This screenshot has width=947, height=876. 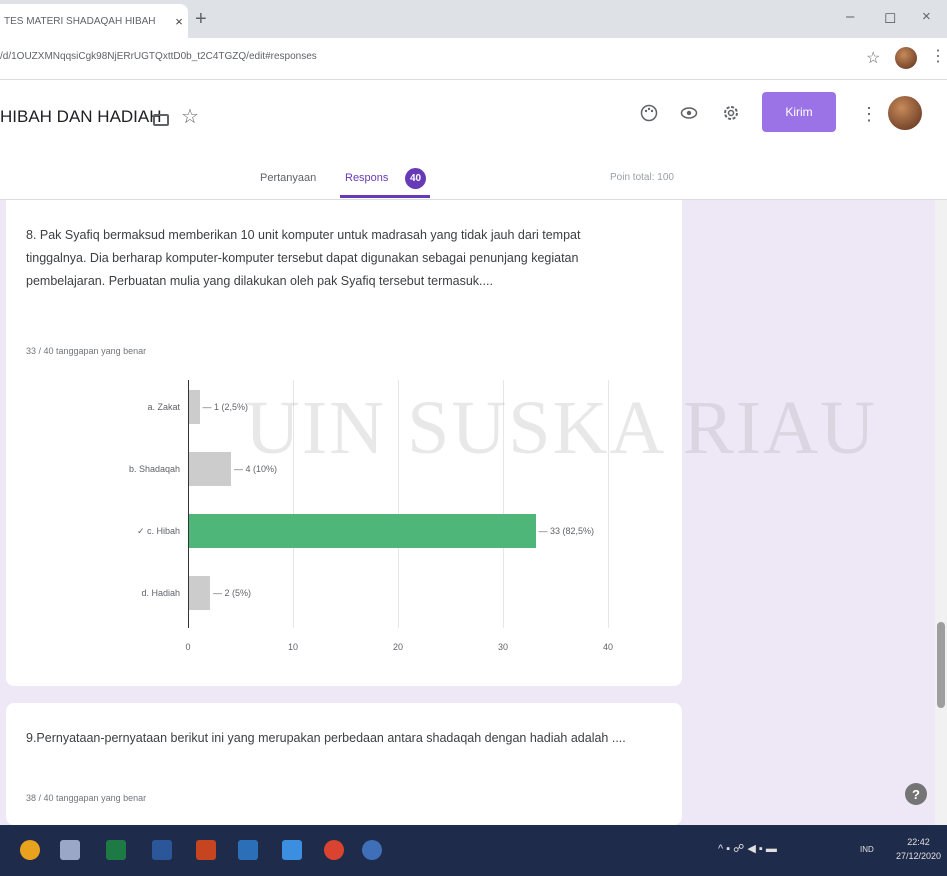 I want to click on minimize-button: –, so click(x=850, y=16).